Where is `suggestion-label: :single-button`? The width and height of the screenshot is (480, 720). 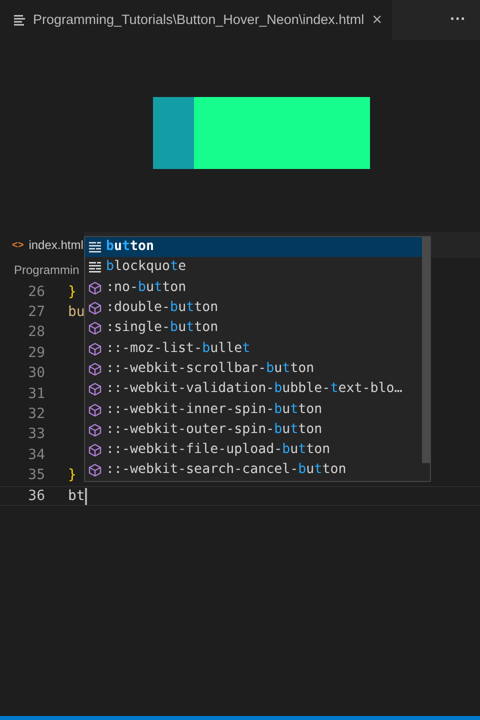 suggestion-label: :single-button is located at coordinates (162, 328).